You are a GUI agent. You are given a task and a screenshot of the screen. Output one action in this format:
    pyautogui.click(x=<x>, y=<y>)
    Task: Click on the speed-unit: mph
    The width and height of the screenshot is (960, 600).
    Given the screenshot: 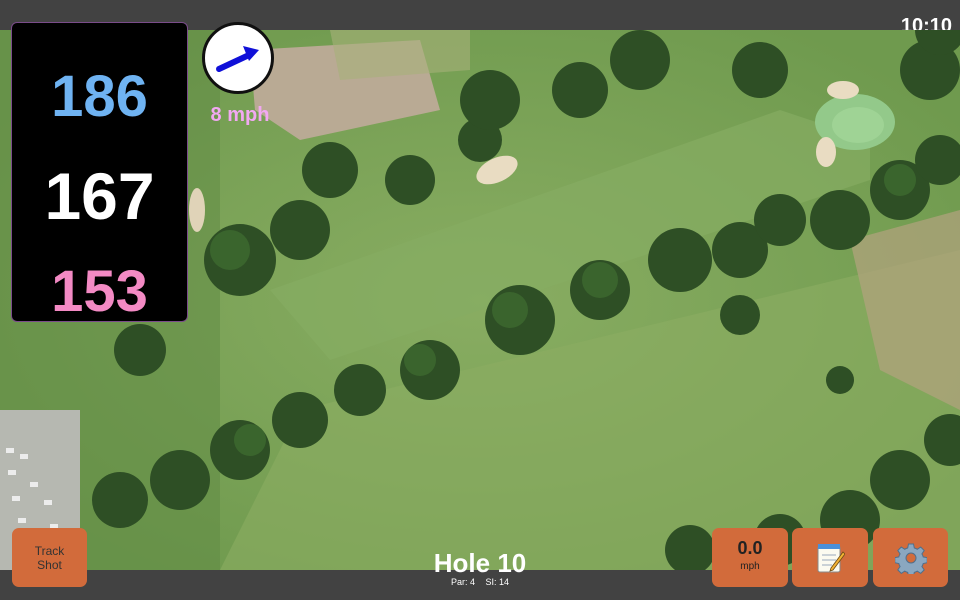 What is the action you would take?
    pyautogui.click(x=750, y=566)
    